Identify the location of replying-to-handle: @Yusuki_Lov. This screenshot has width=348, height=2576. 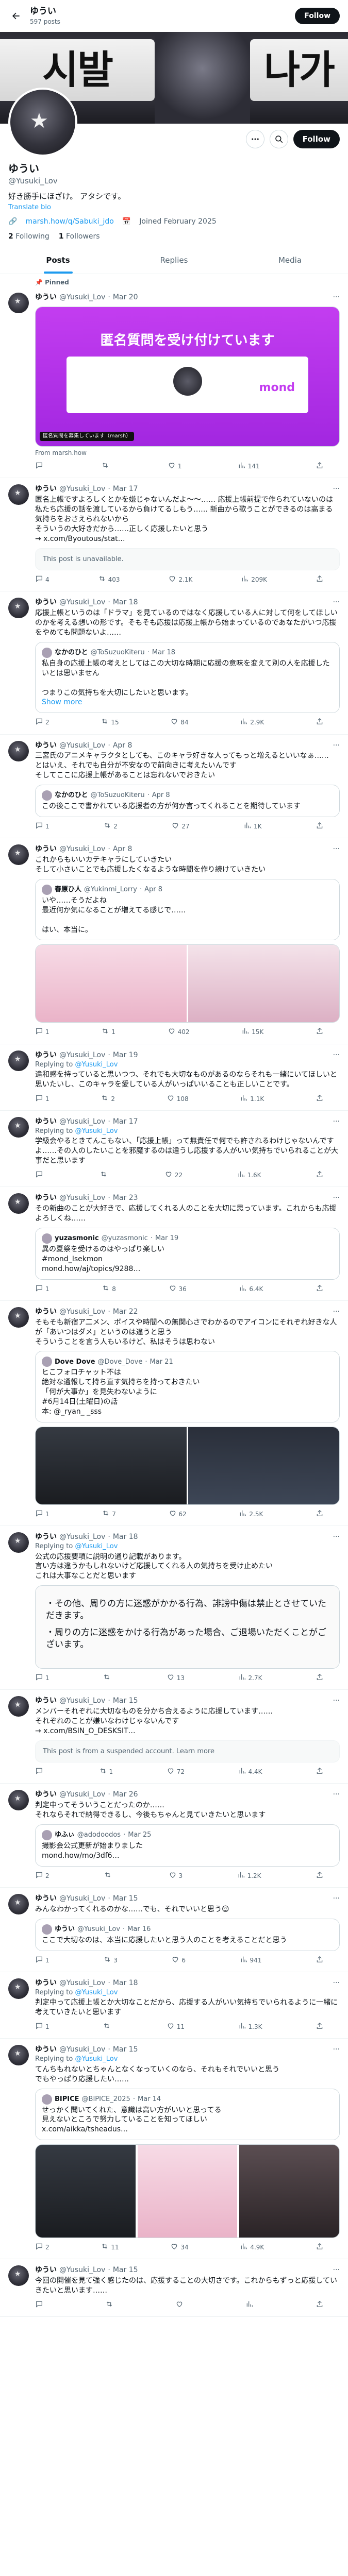
(96, 1992).